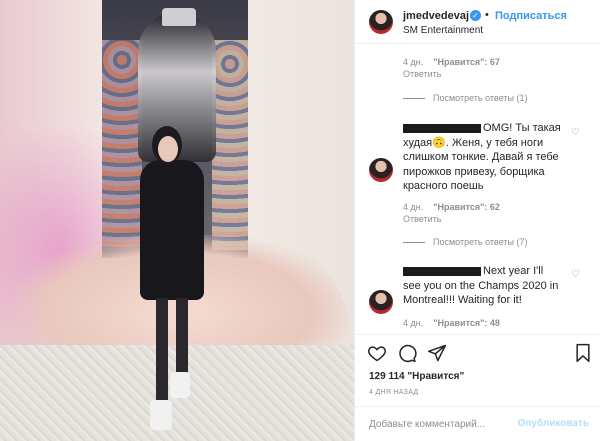  I want to click on comment-input, so click(444, 424).